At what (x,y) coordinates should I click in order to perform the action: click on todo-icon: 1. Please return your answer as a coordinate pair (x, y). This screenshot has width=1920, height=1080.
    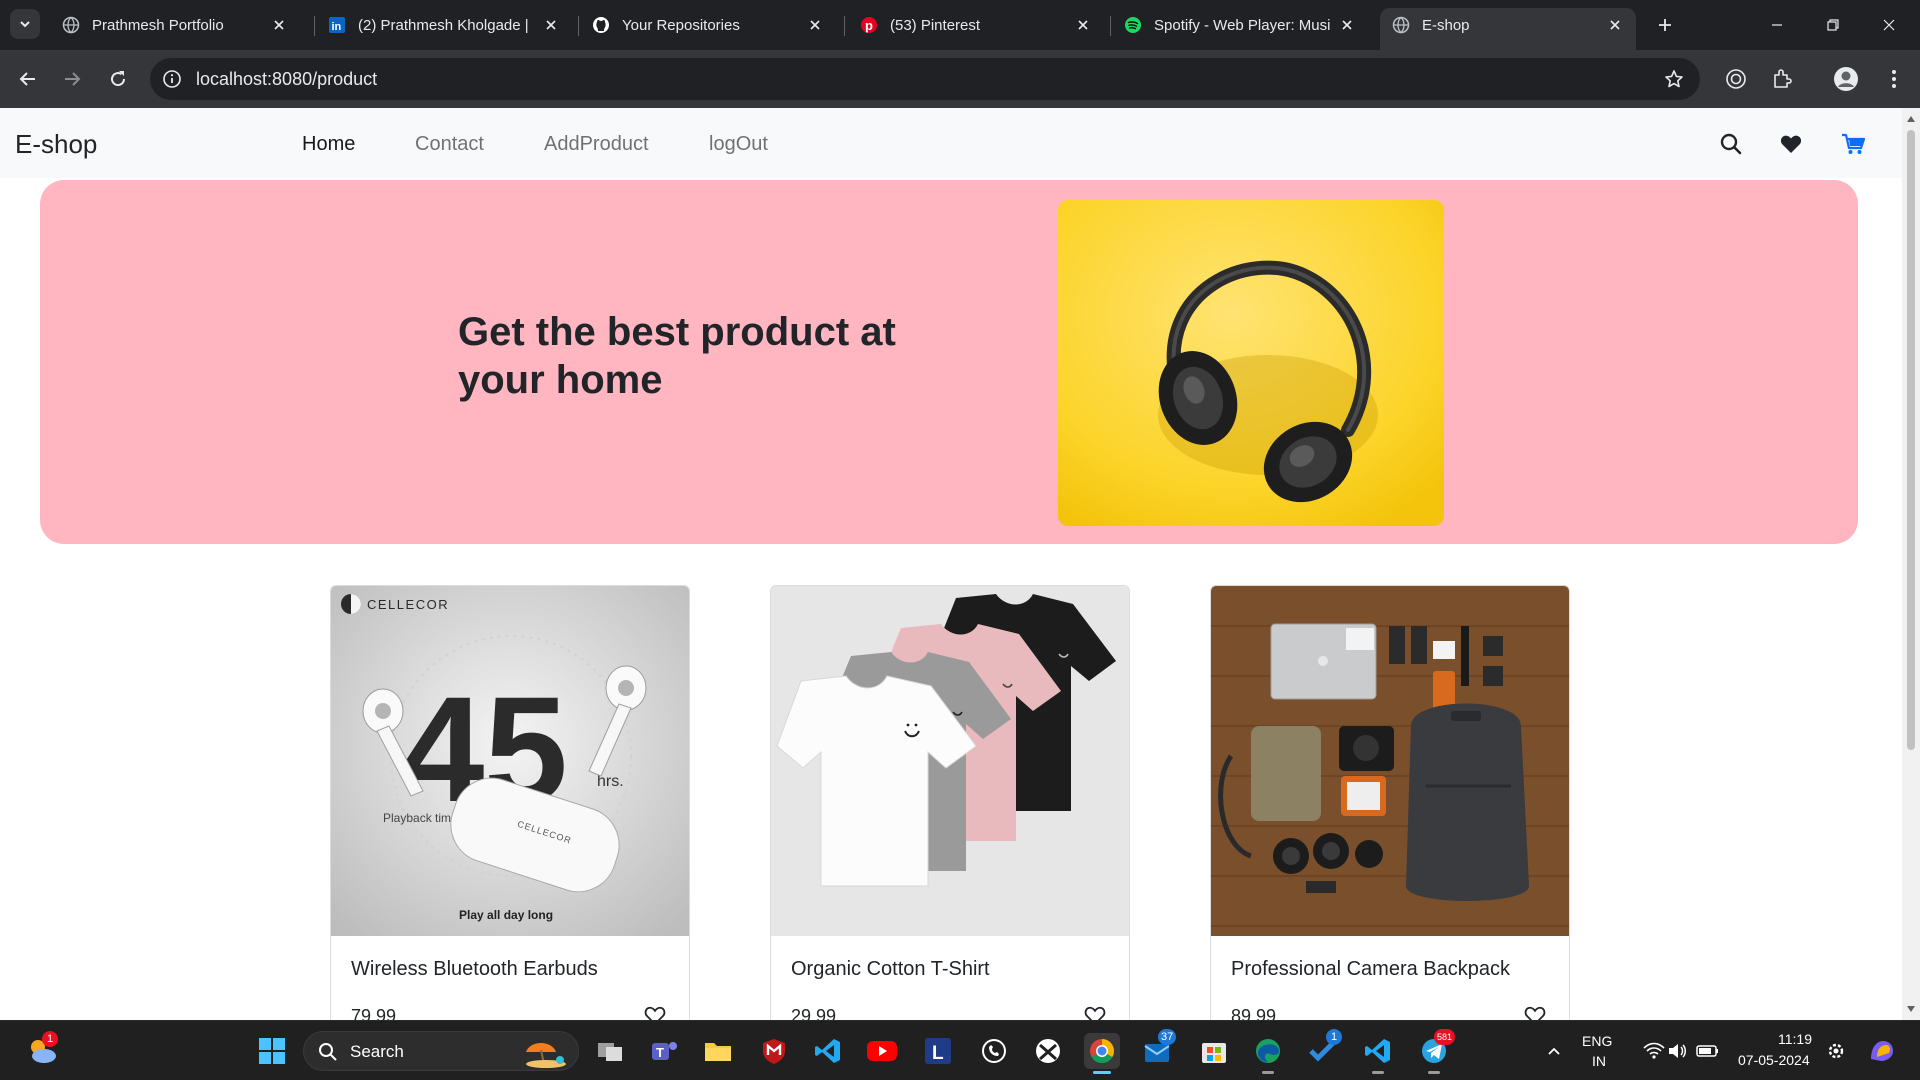
    Looking at the image, I should click on (1323, 1049).